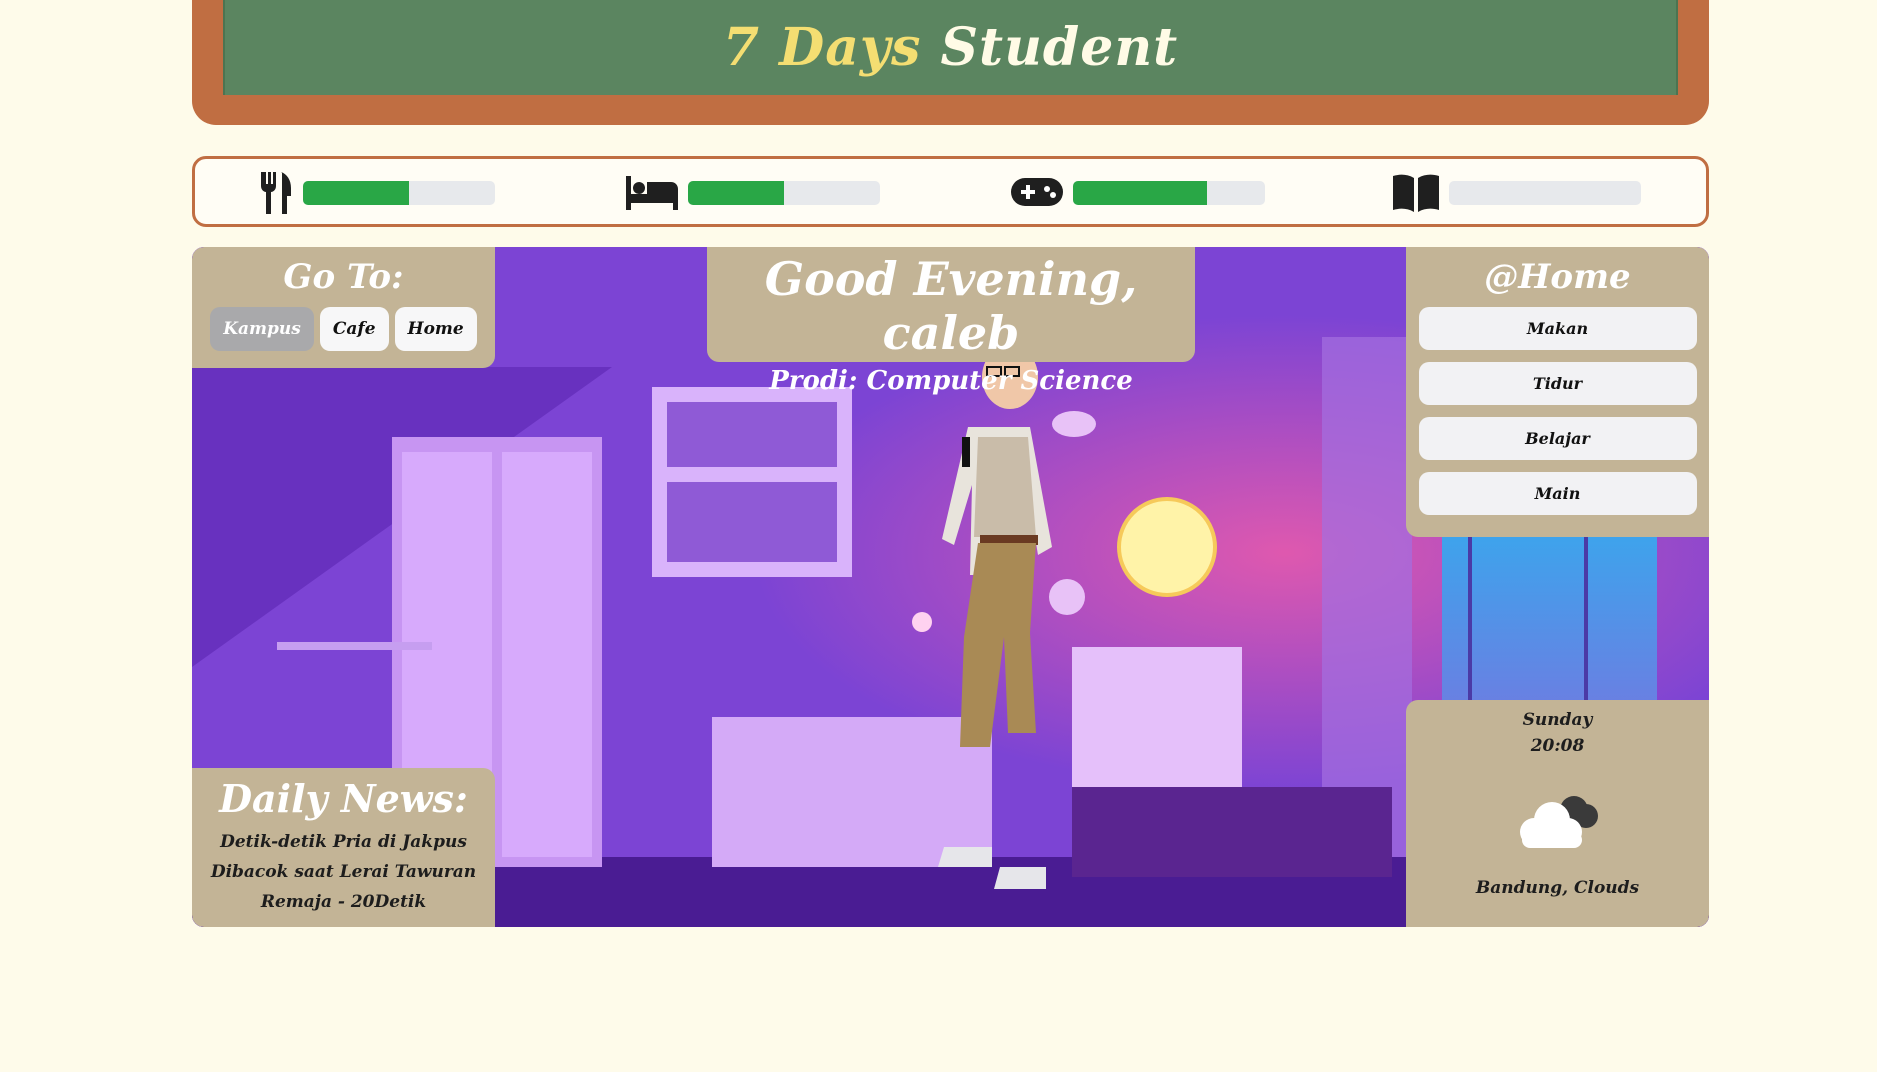 This screenshot has width=1877, height=1072. I want to click on weather-time: 20:08, so click(1557, 746).